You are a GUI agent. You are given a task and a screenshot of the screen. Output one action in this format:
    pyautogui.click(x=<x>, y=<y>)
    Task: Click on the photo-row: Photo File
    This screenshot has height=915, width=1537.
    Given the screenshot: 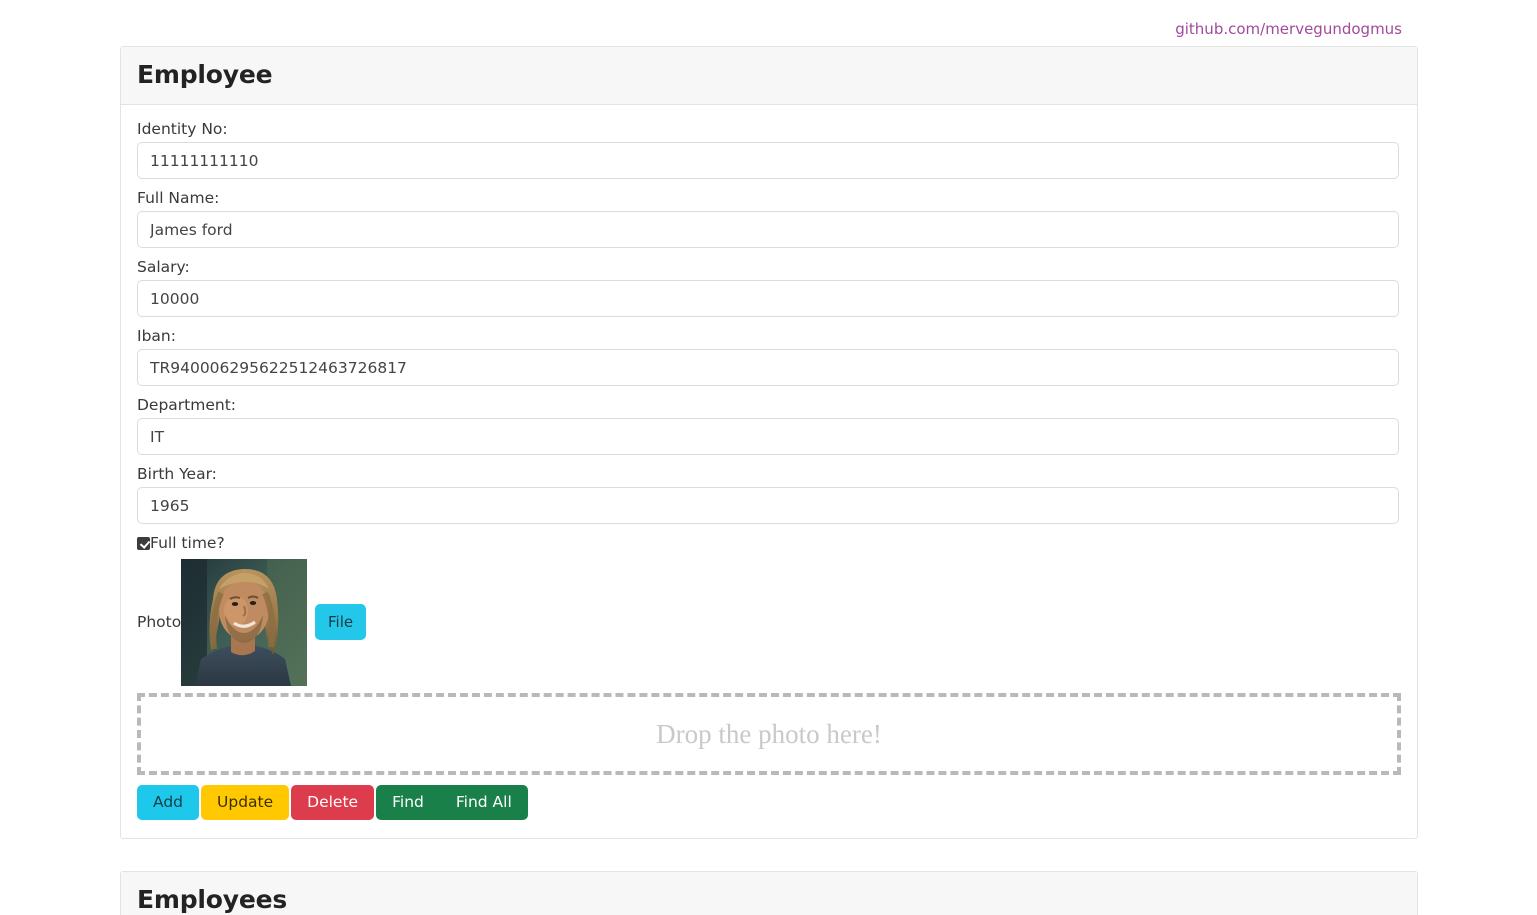 What is the action you would take?
    pyautogui.click(x=769, y=622)
    